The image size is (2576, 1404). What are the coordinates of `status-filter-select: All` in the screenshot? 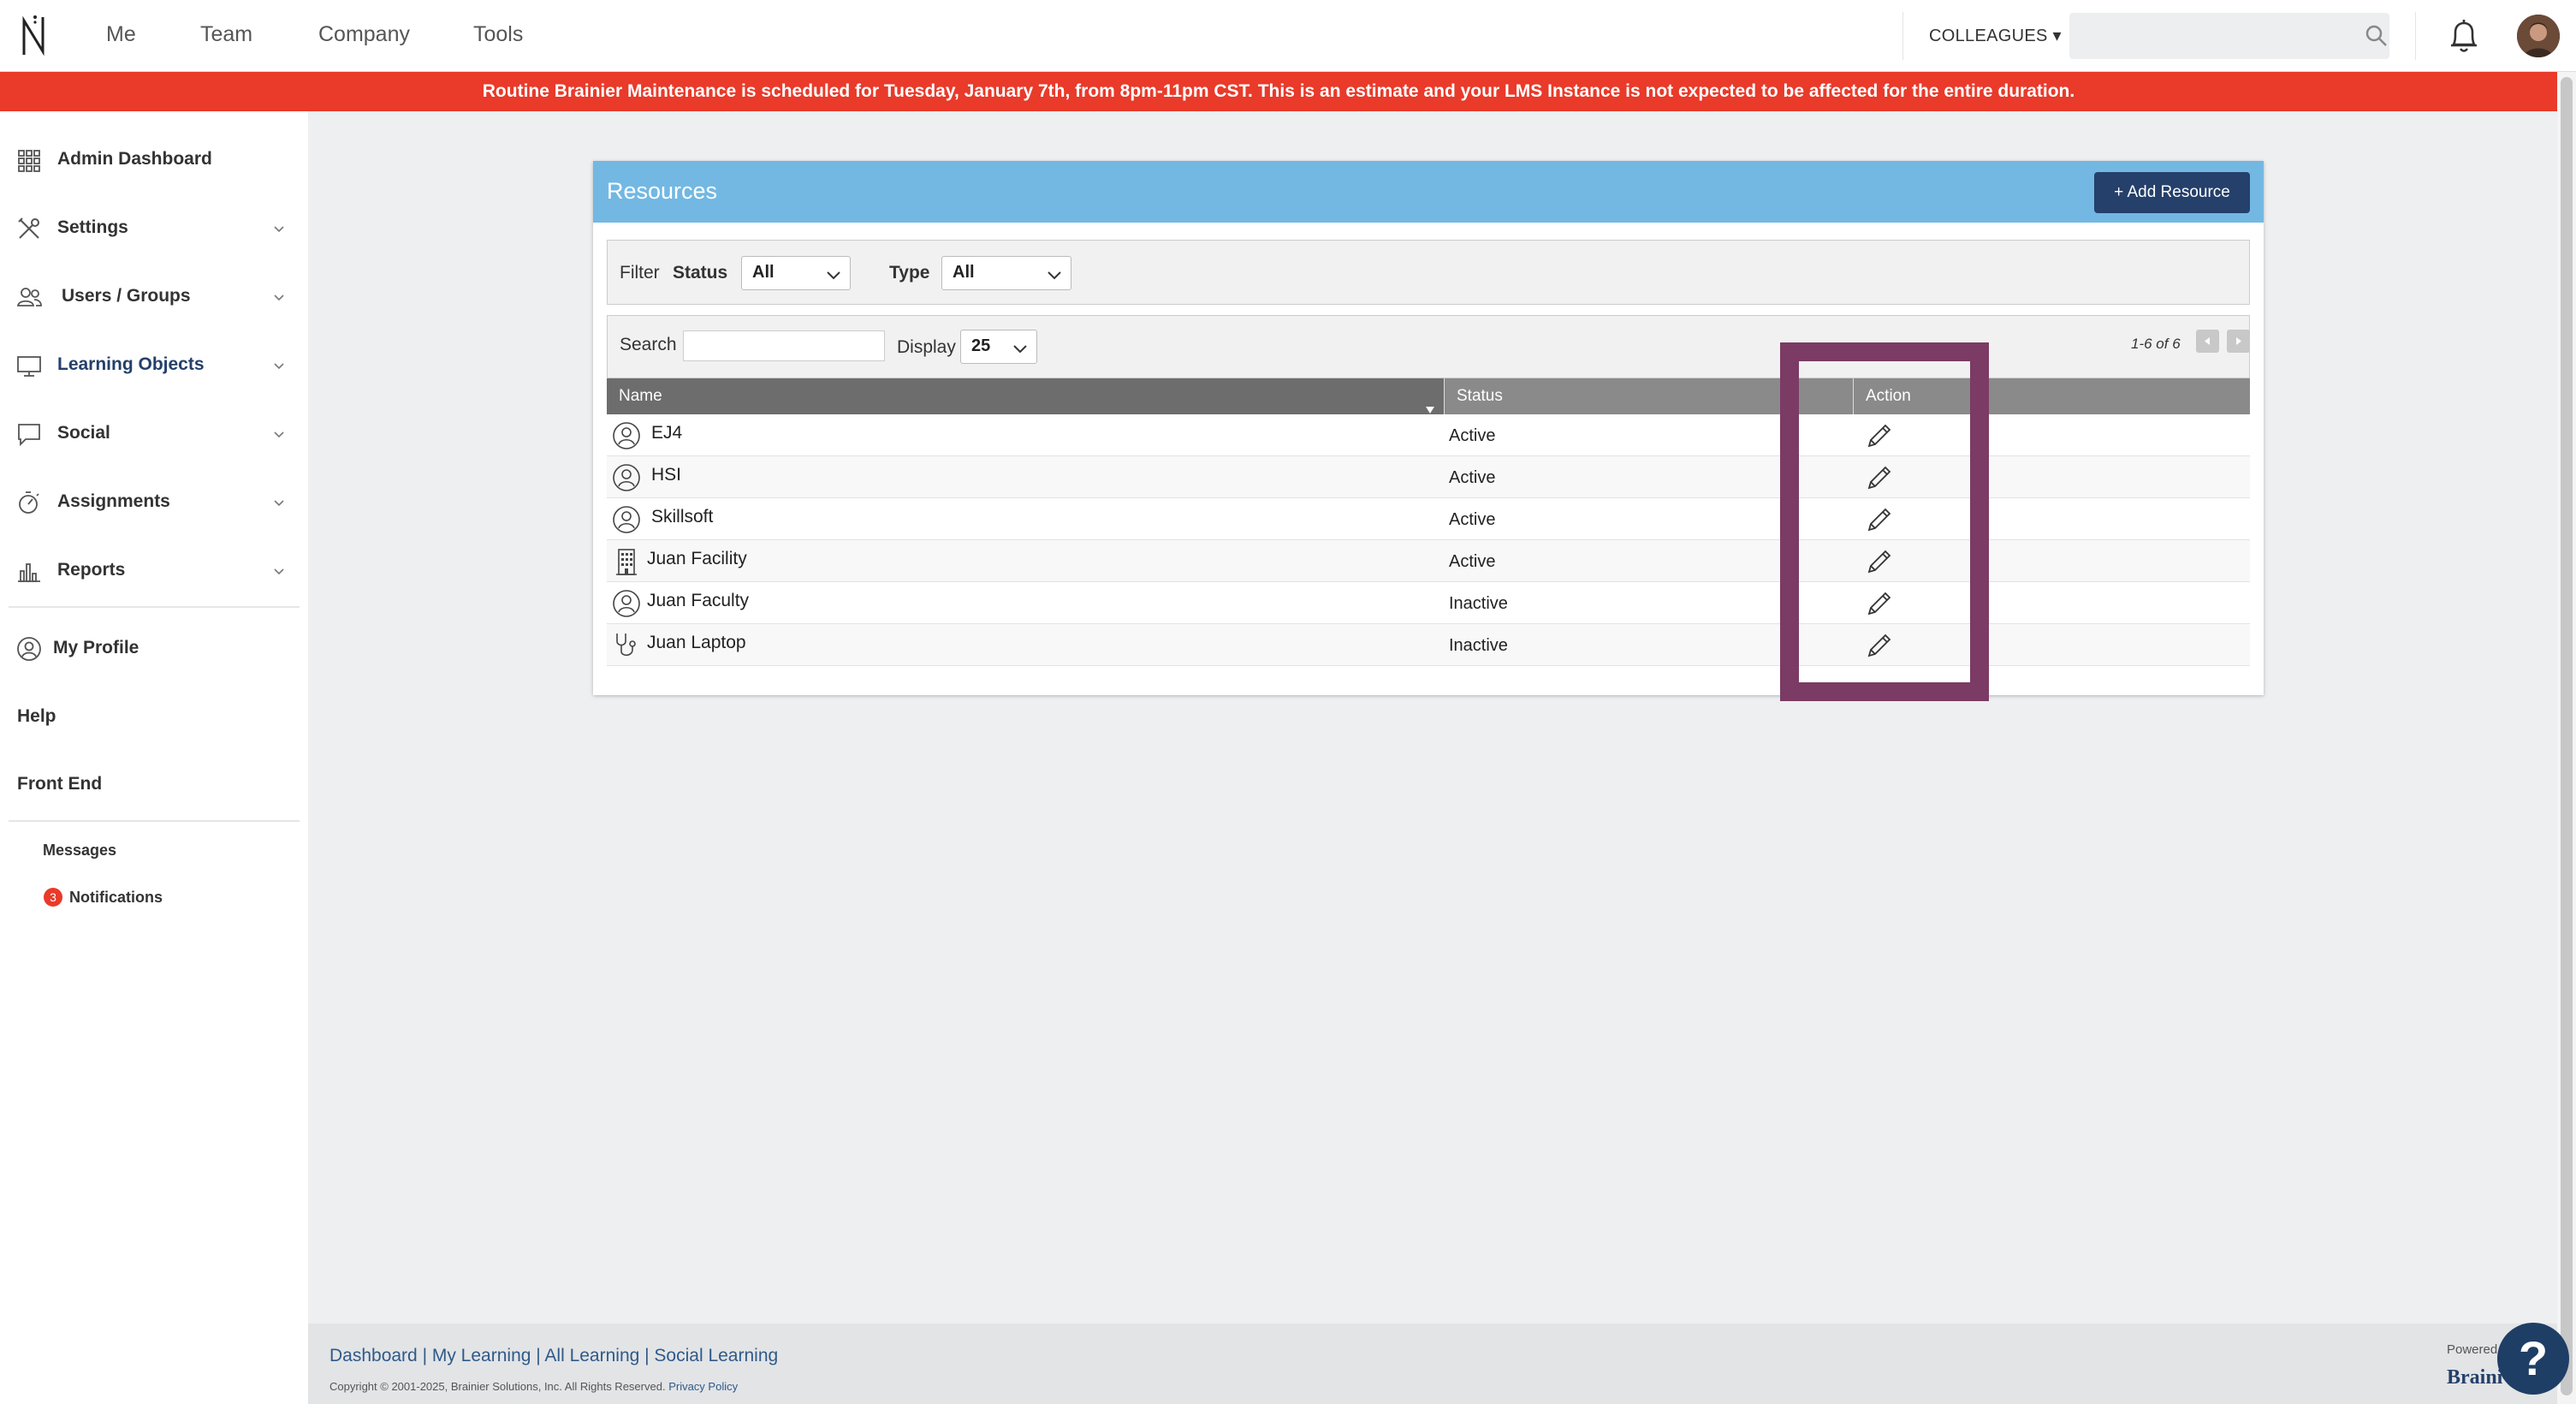 It's located at (796, 273).